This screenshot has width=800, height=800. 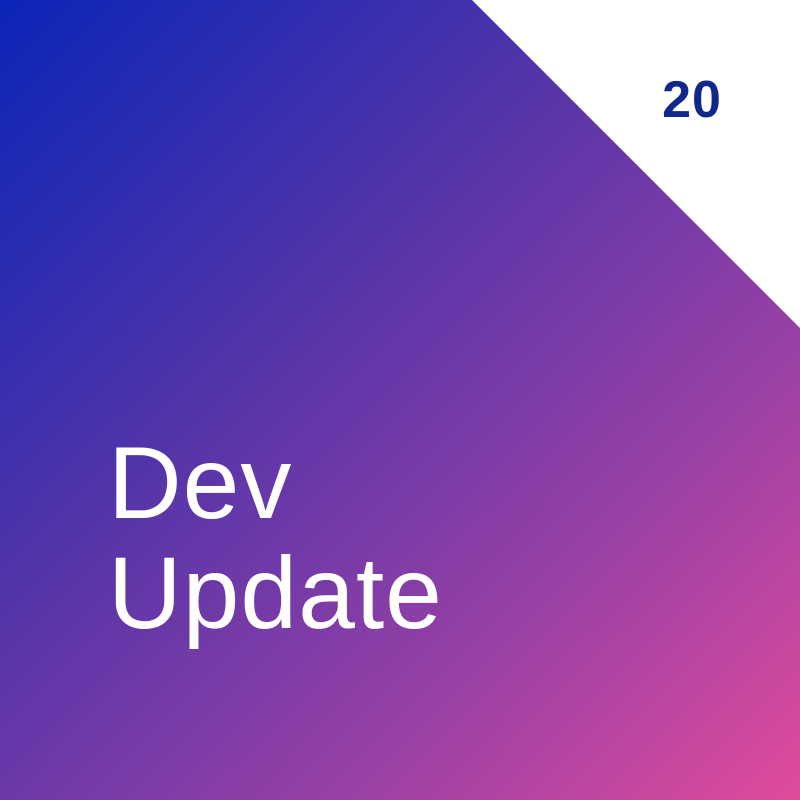 What do you see at coordinates (692, 100) in the screenshot?
I see `issue-number: 20` at bounding box center [692, 100].